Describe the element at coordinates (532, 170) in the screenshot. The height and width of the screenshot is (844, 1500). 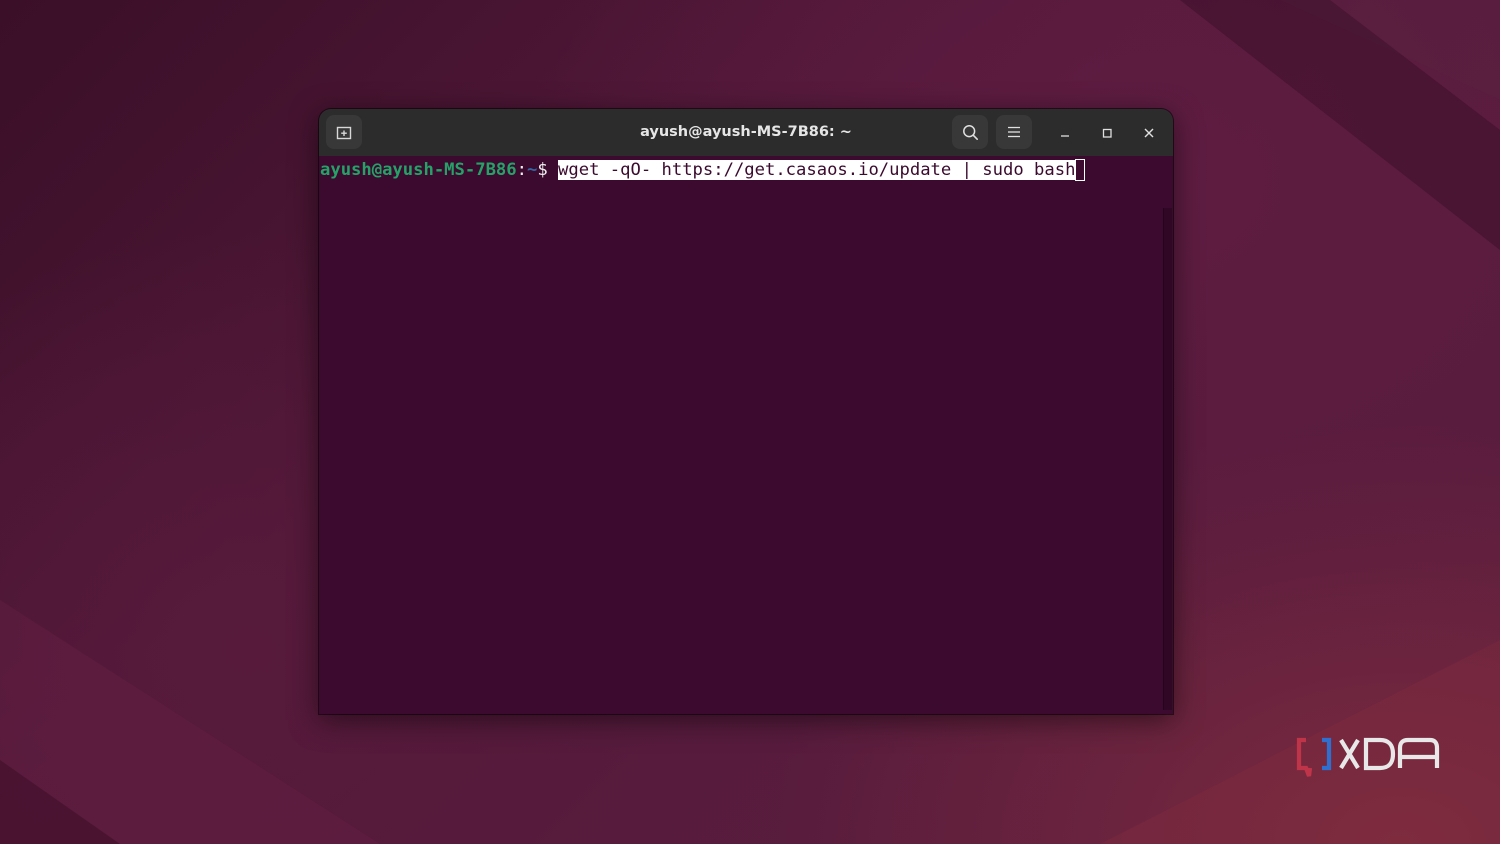
I see `prompt-path: ~` at that location.